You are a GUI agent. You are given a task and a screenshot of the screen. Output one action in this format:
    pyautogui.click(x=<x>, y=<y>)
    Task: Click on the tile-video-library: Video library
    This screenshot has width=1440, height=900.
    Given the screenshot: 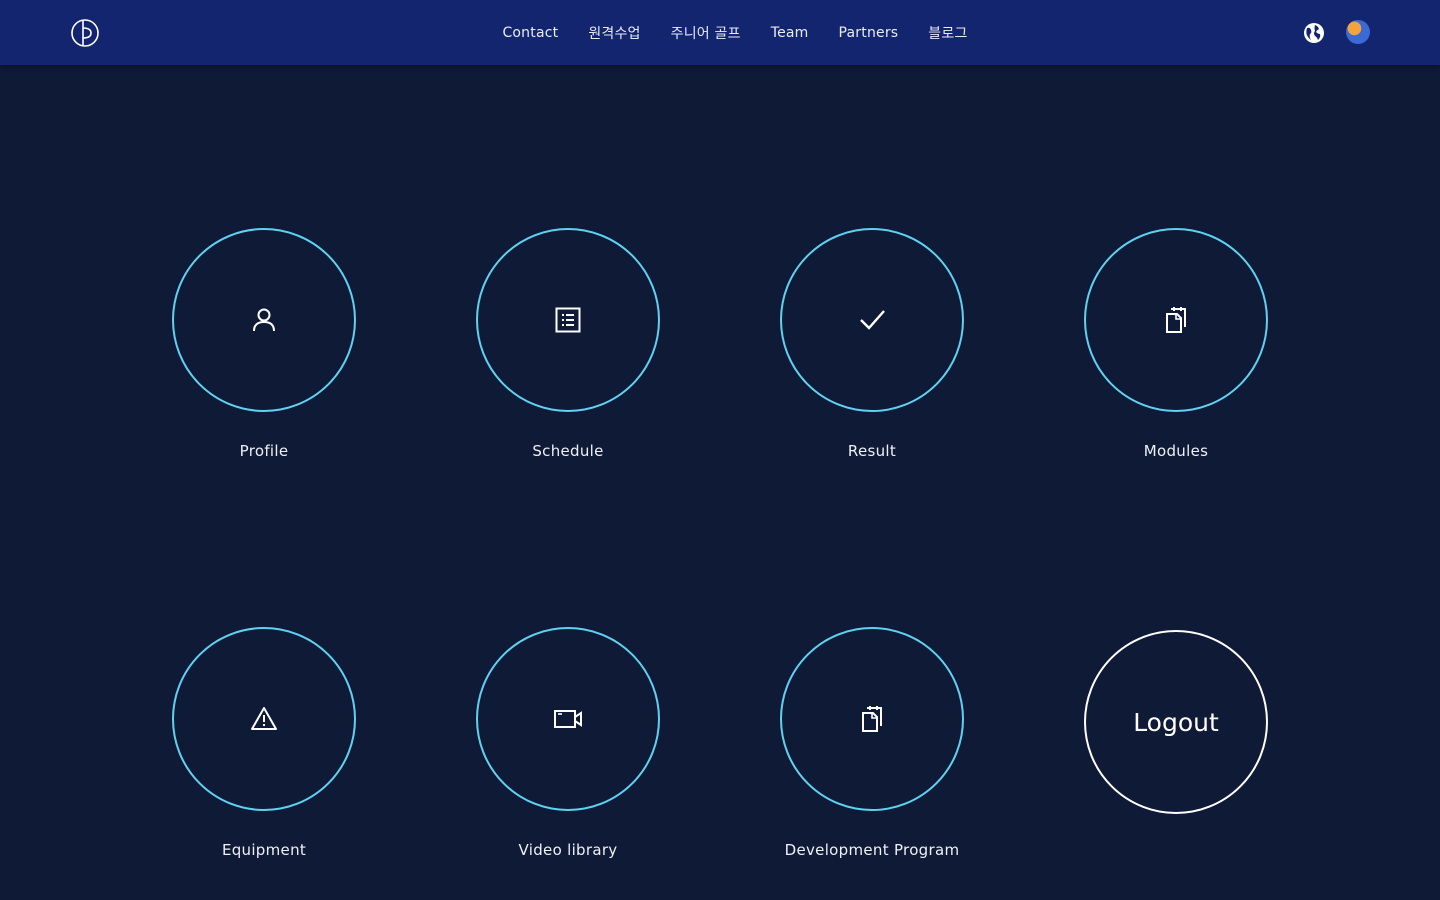 What is the action you would take?
    pyautogui.click(x=568, y=743)
    